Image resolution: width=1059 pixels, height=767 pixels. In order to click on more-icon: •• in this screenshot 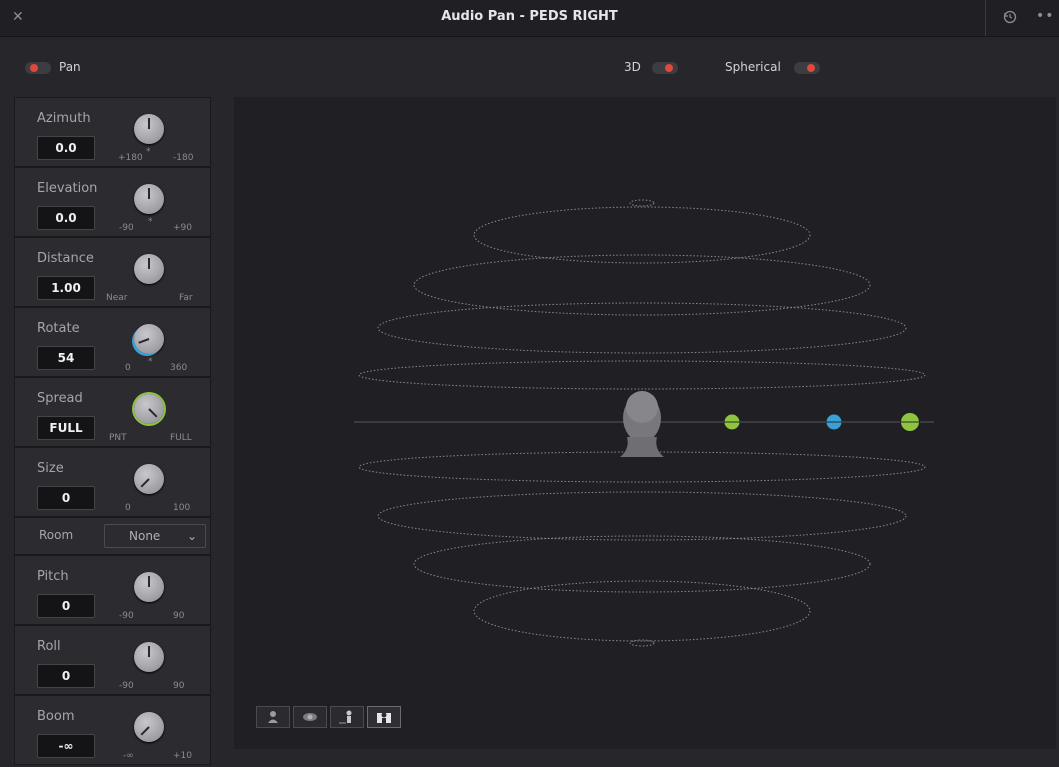, I will do `click(1045, 16)`.